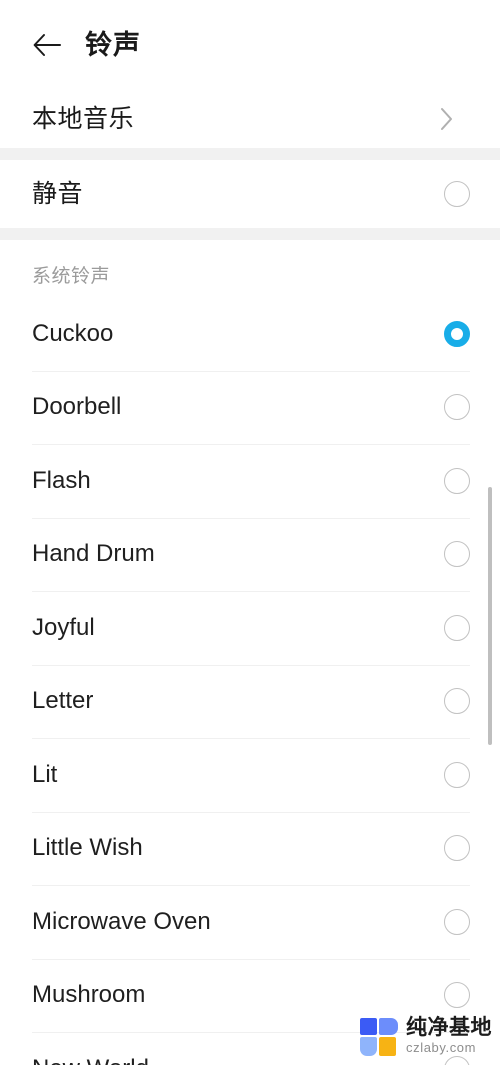 This screenshot has height=1065, width=500. Describe the element at coordinates (121, 921) in the screenshot. I see `ringtone-label: Microwave Oven` at that location.